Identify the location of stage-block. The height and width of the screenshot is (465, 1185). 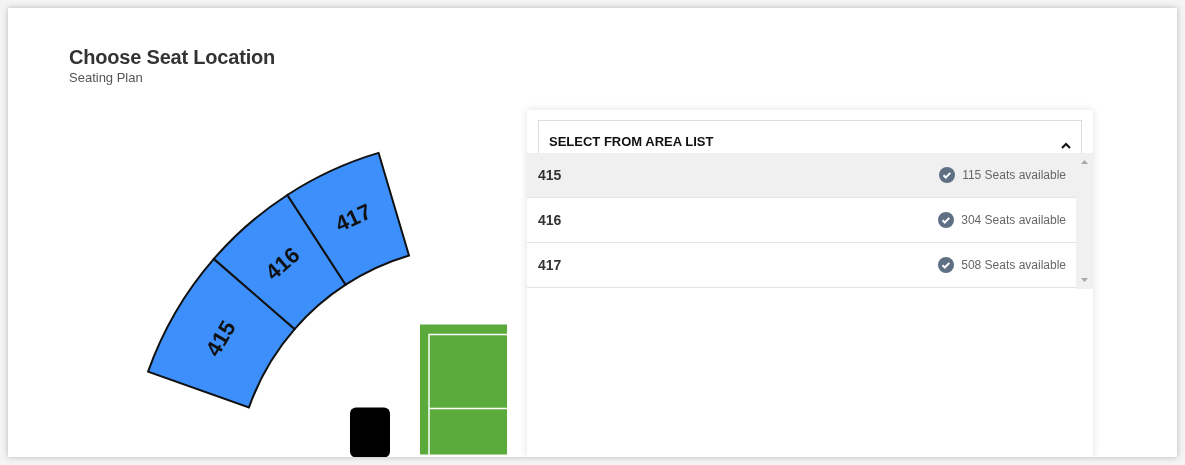
(370, 432).